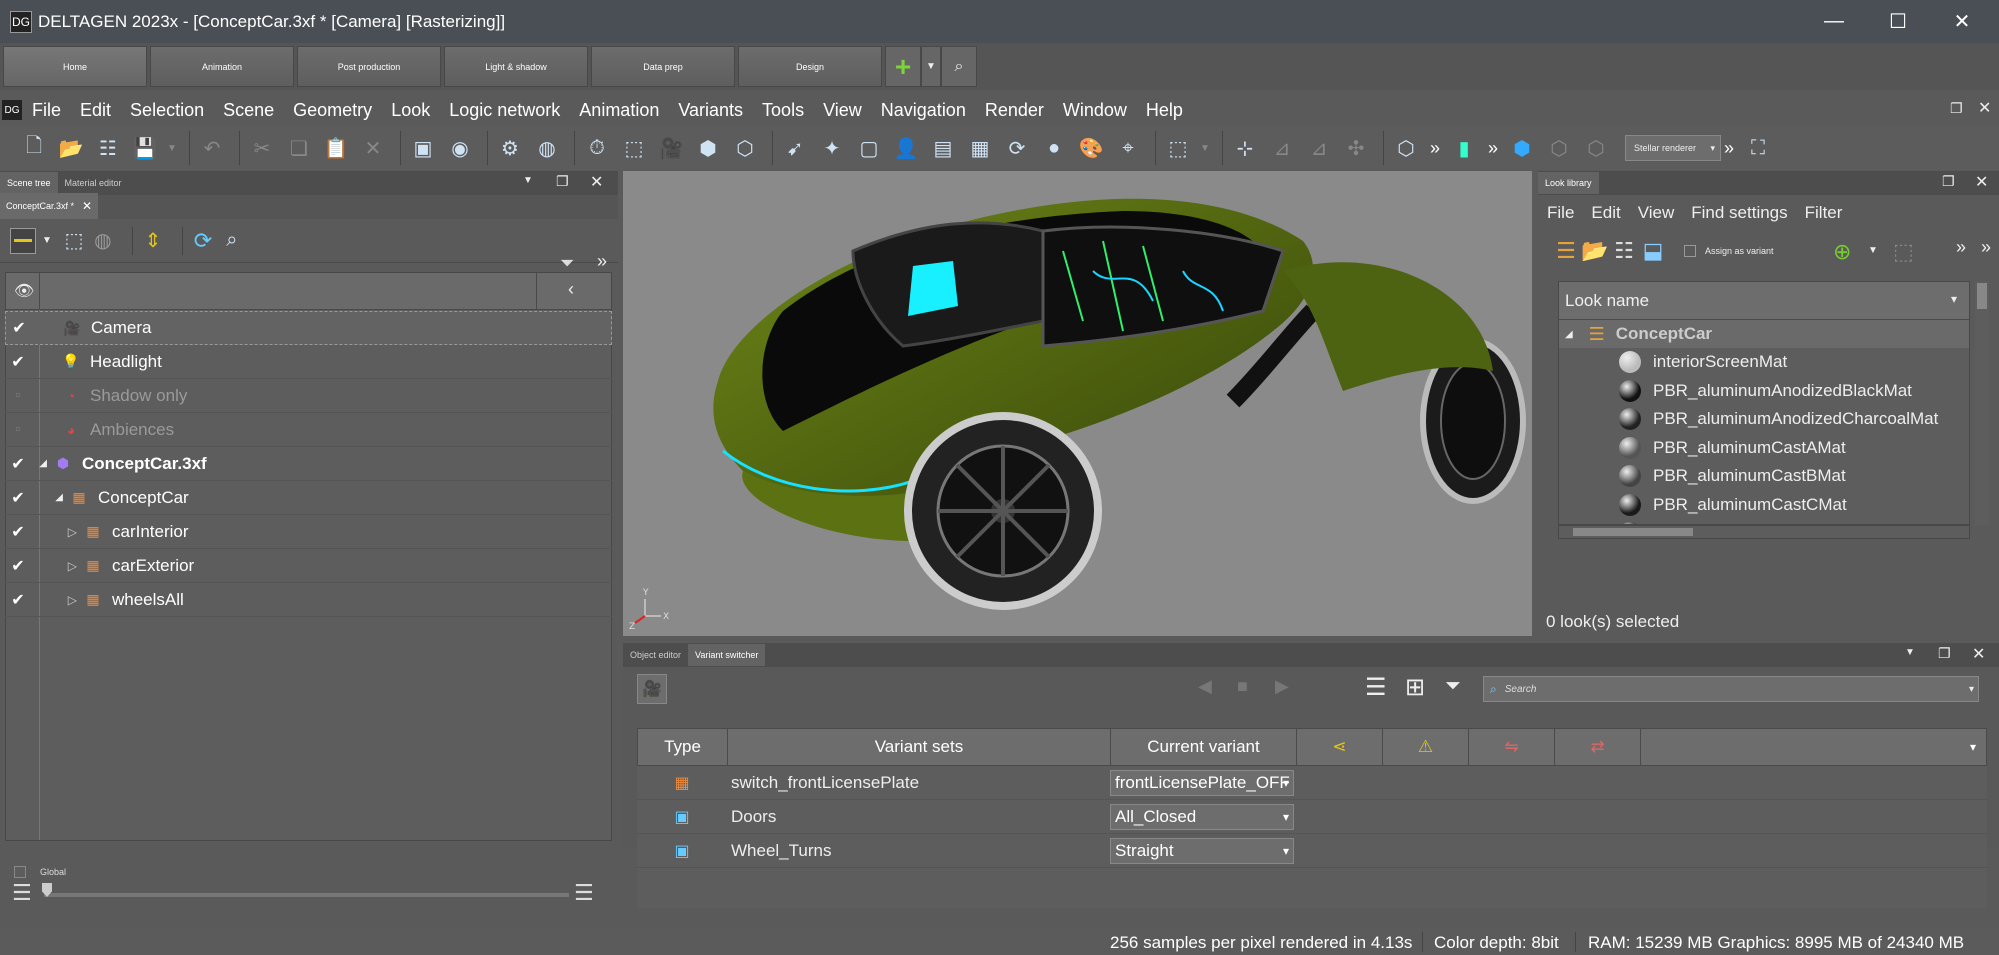 This screenshot has width=1999, height=955. Describe the element at coordinates (1569, 334) in the screenshot. I see `expand-icon: ◢` at that location.